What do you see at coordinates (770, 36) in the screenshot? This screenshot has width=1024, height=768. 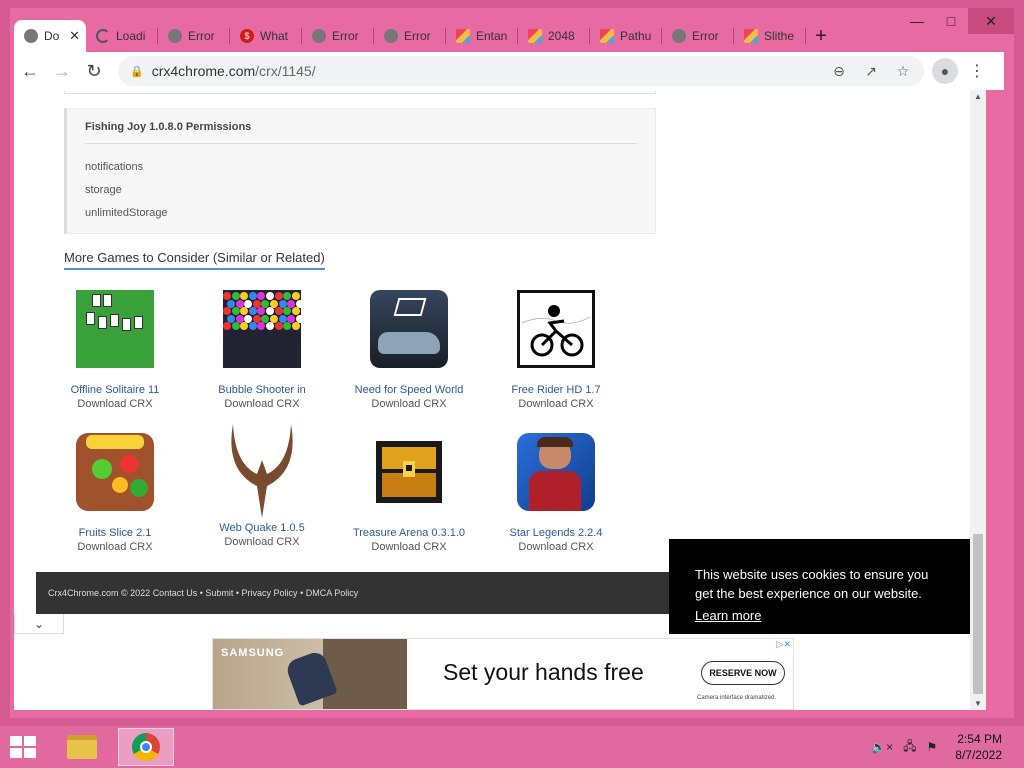 I see `browser-tab: Slithe` at bounding box center [770, 36].